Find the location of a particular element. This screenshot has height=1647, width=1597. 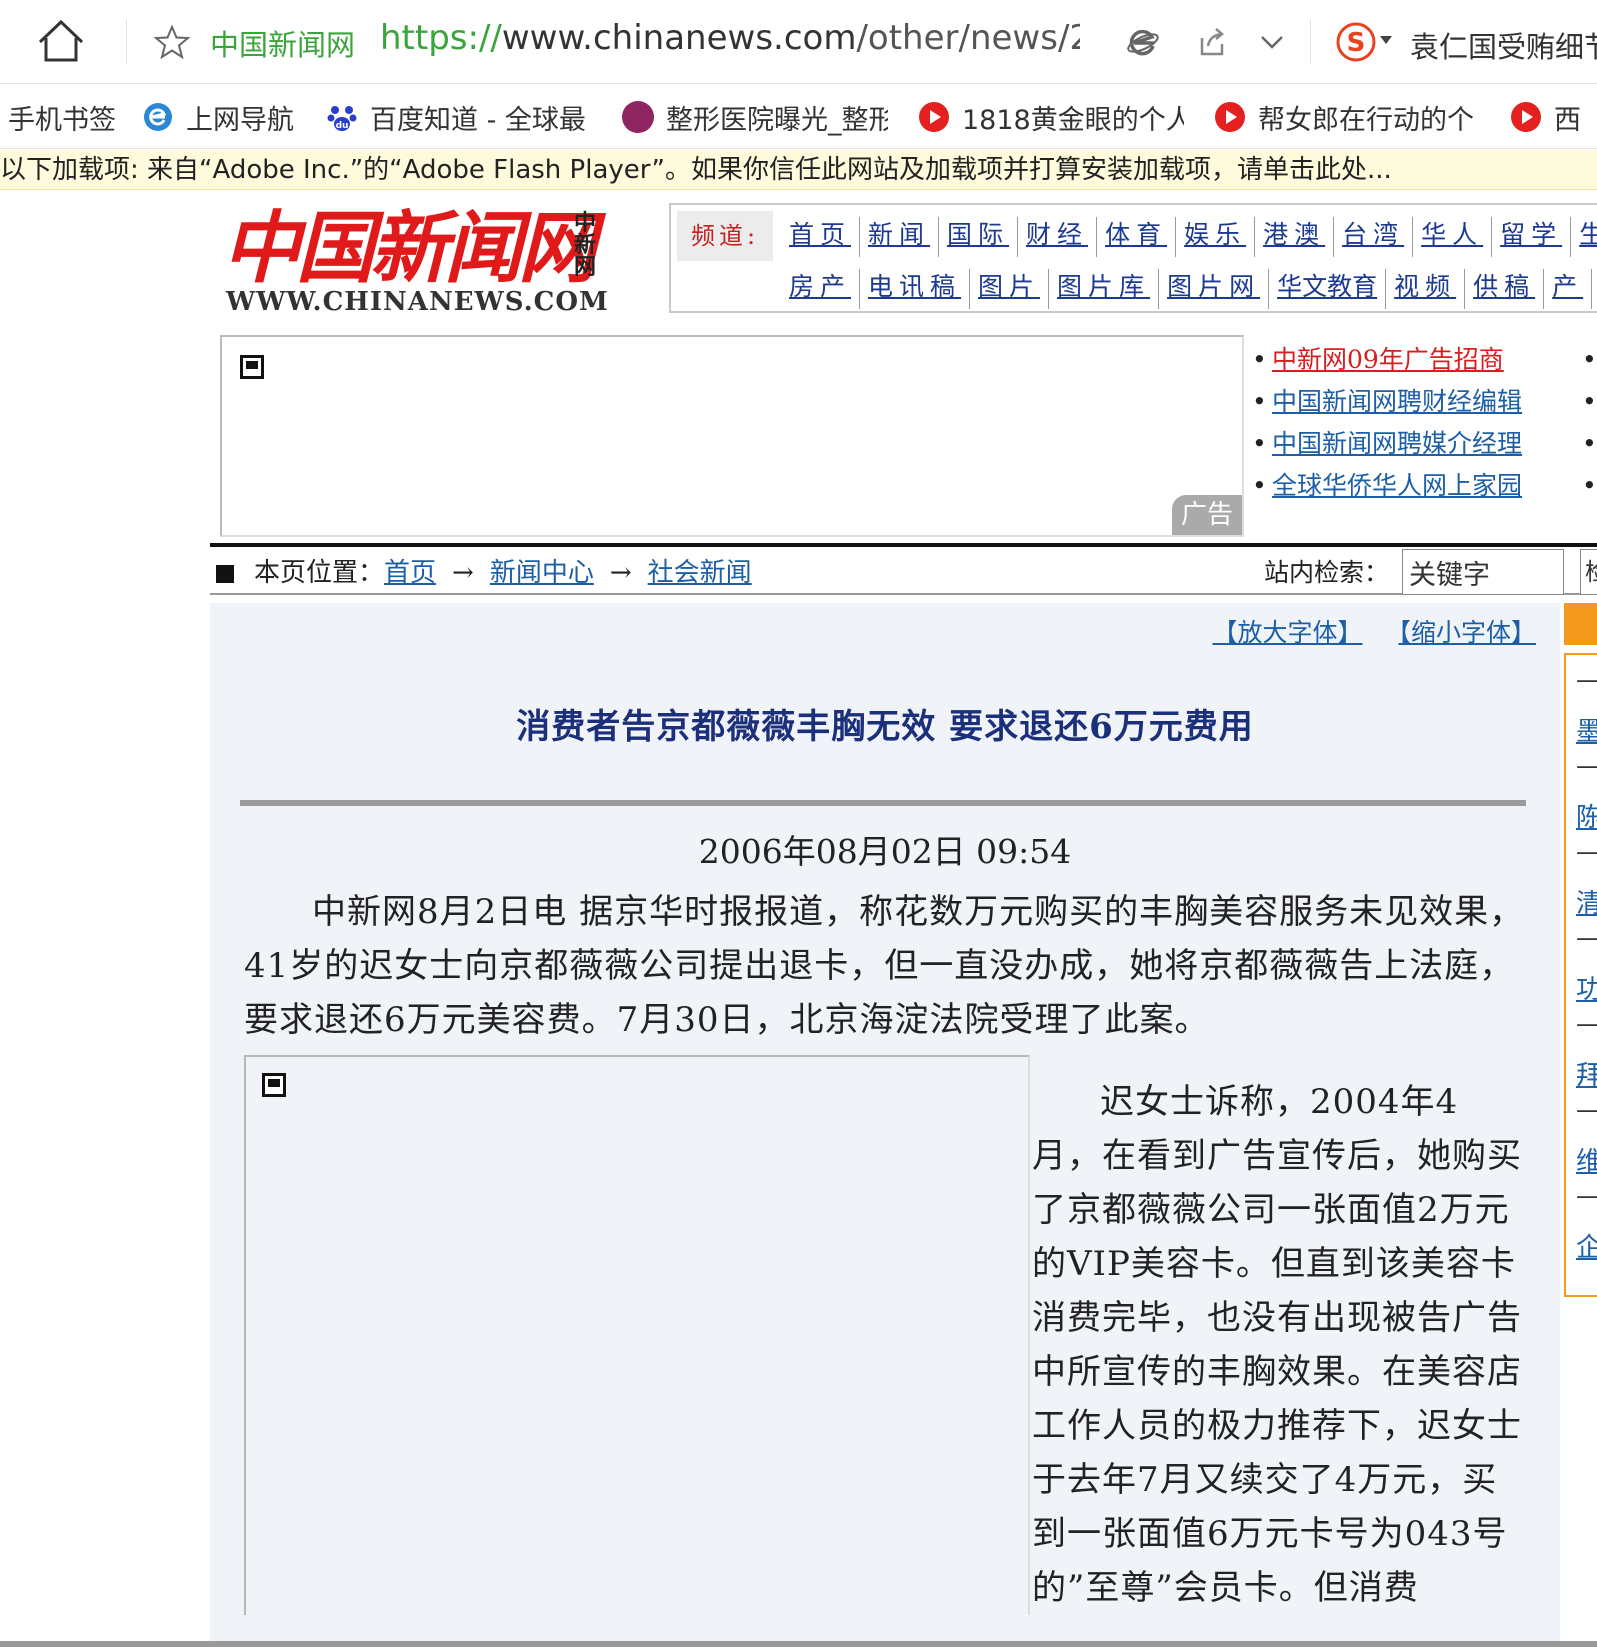

star-bookmark-icon is located at coordinates (172, 42).